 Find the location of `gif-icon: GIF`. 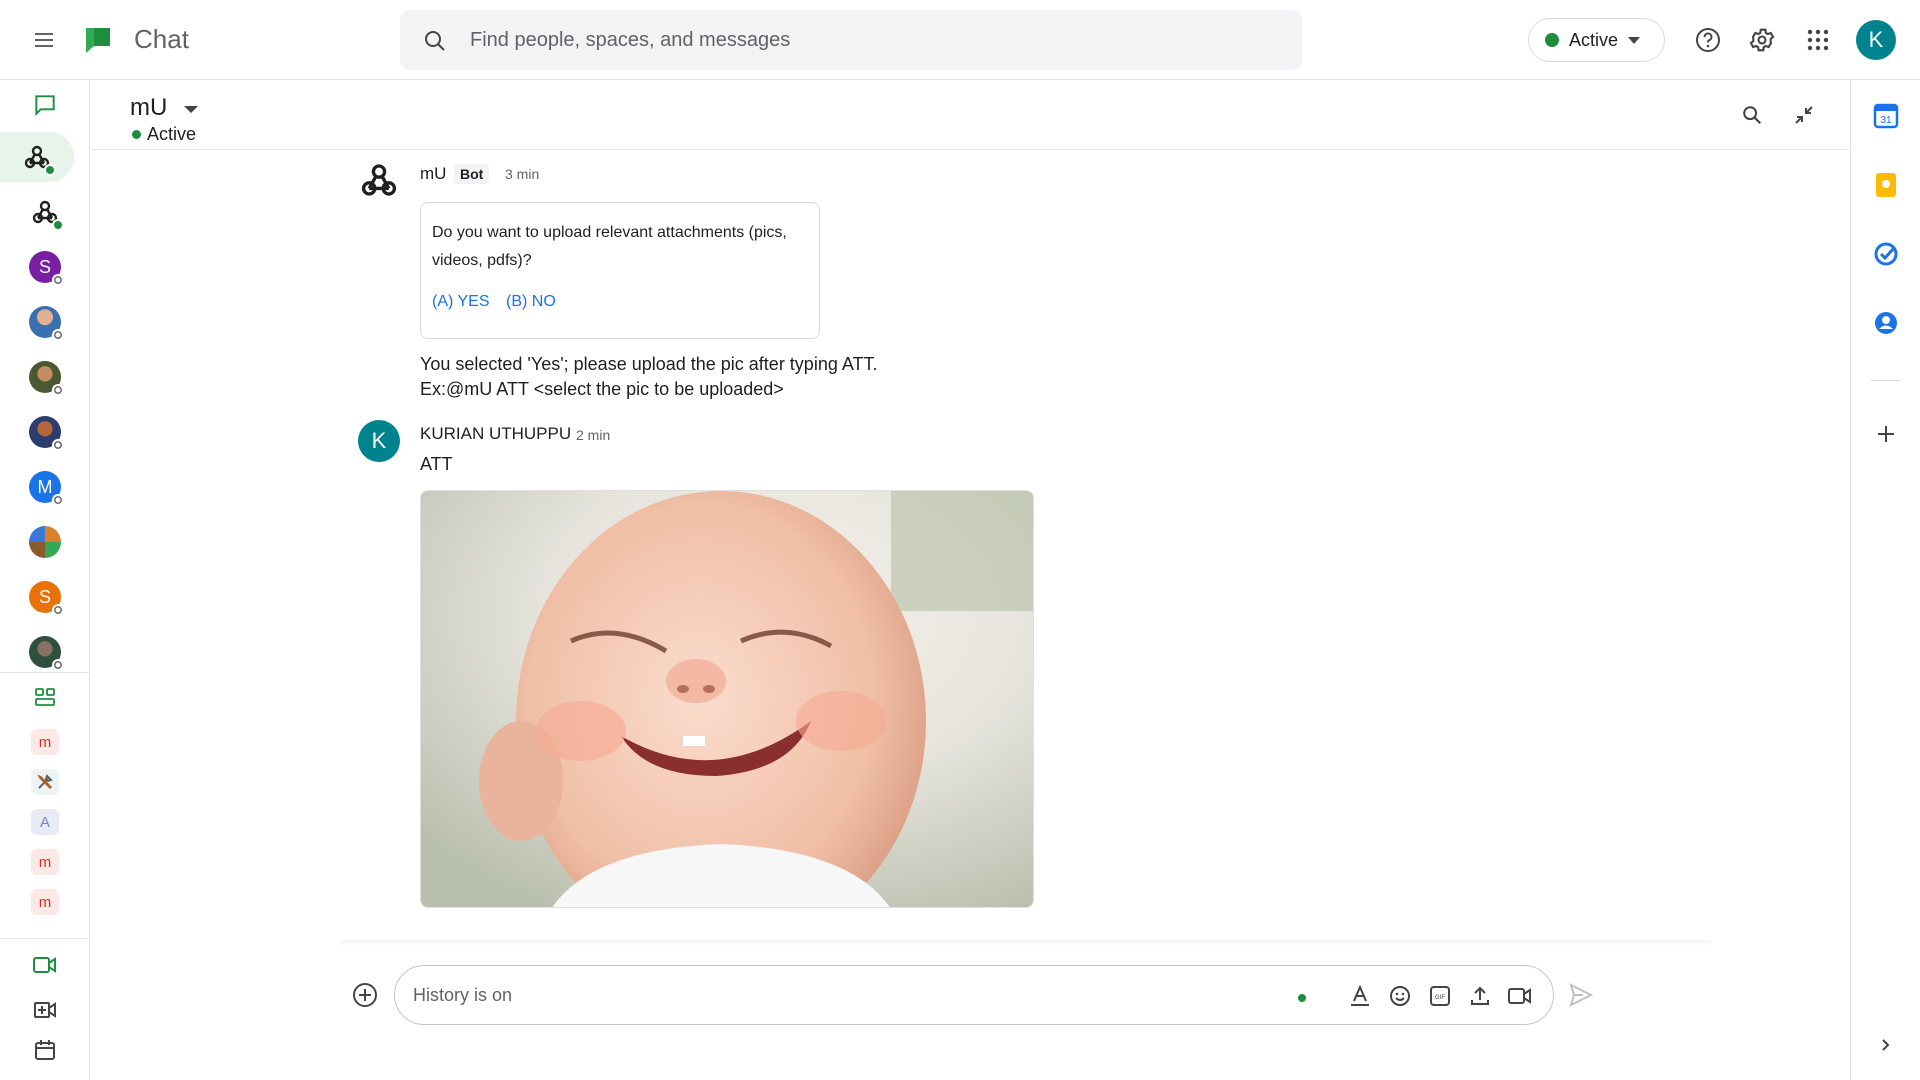

gif-icon: GIF is located at coordinates (1440, 996).